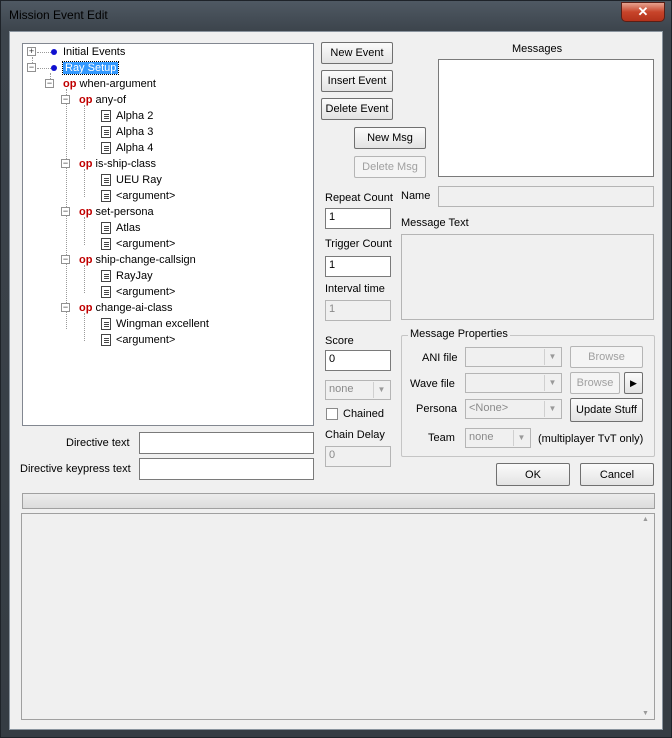 This screenshot has width=672, height=738. I want to click on tree-item-label: any-of, so click(111, 100).